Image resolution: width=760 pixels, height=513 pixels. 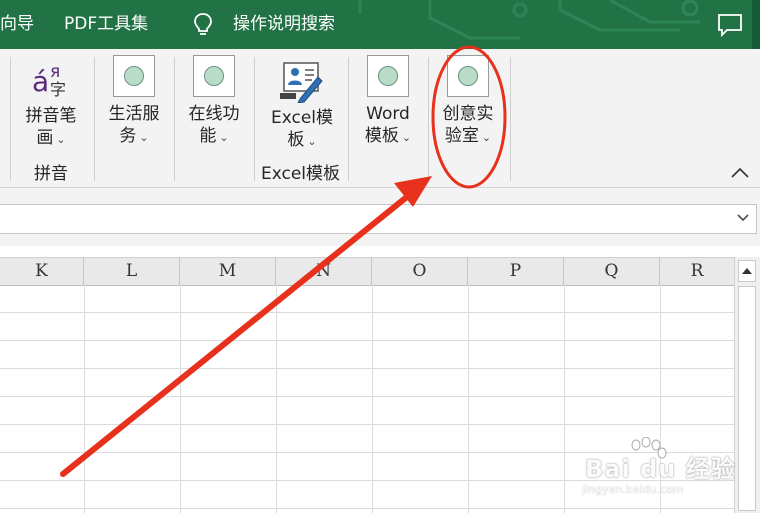 I want to click on creative-lab-button: 创意实 验室 ⌄, so click(x=468, y=102).